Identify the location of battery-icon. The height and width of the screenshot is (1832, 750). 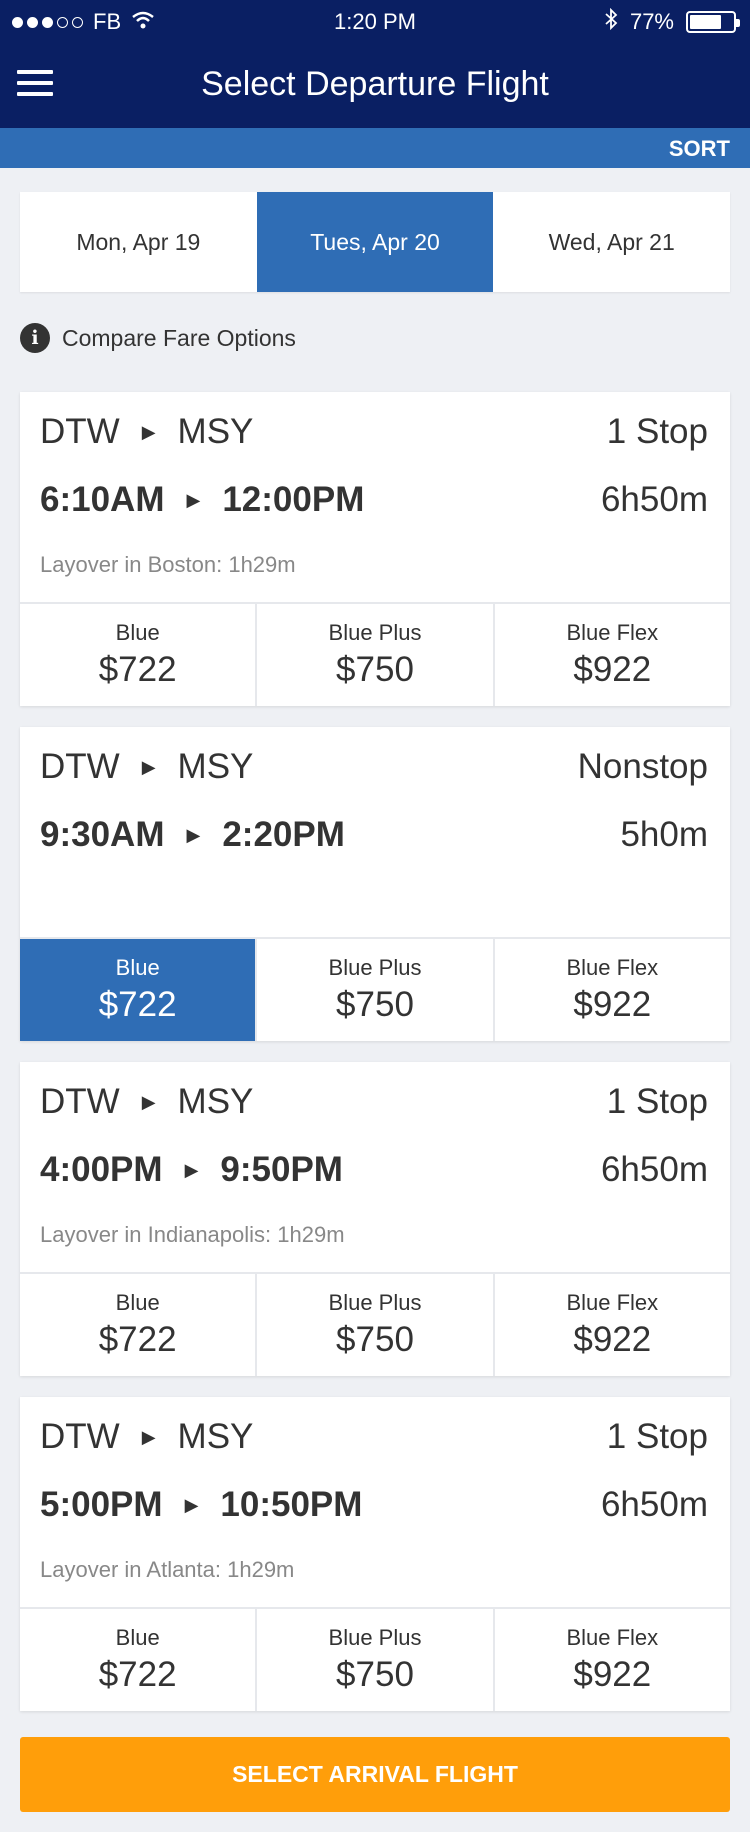
(713, 22).